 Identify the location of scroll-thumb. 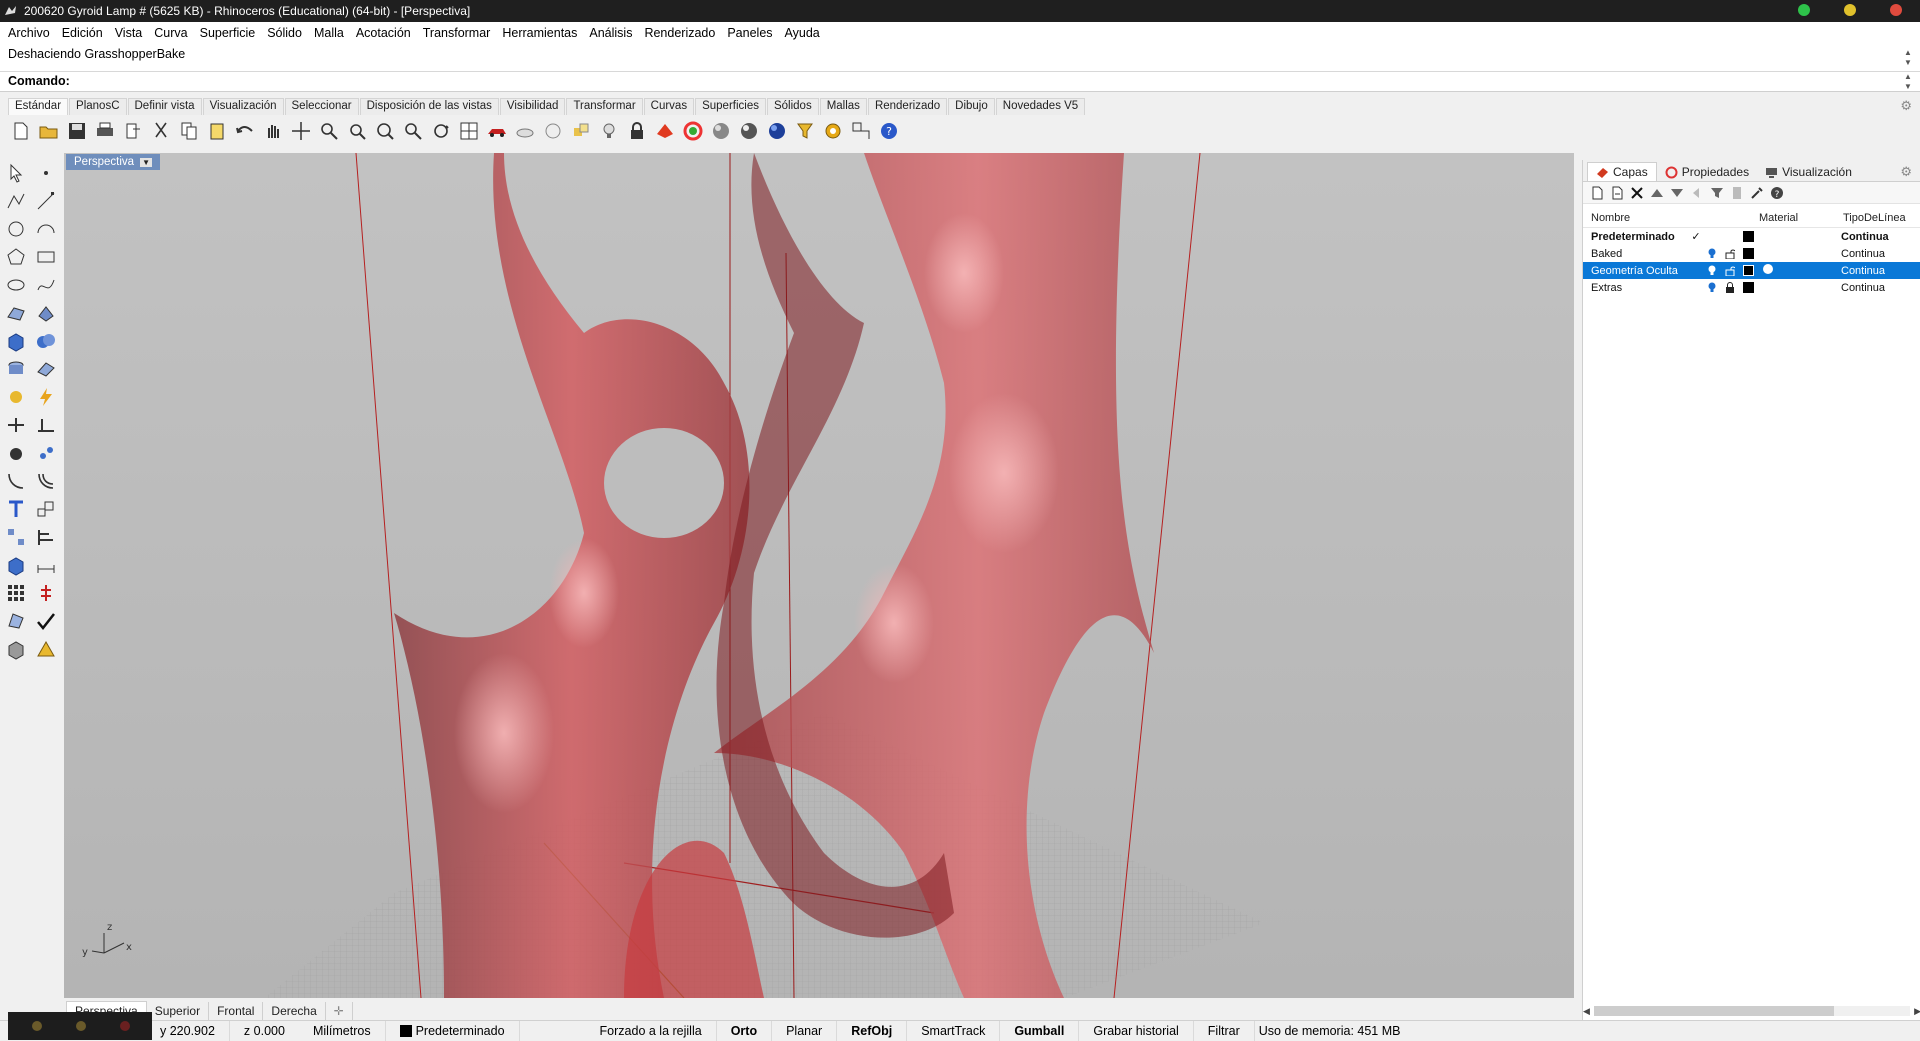
(1714, 1011).